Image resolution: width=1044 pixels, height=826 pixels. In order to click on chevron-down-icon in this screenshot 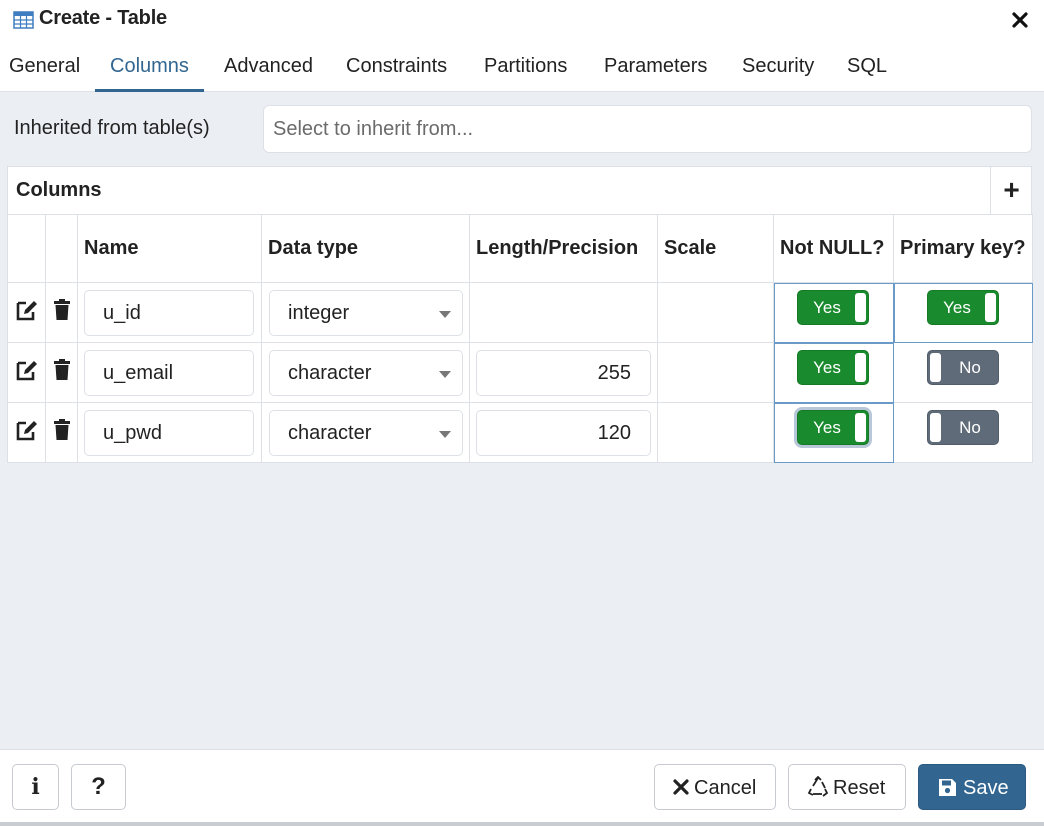, I will do `click(445, 434)`.